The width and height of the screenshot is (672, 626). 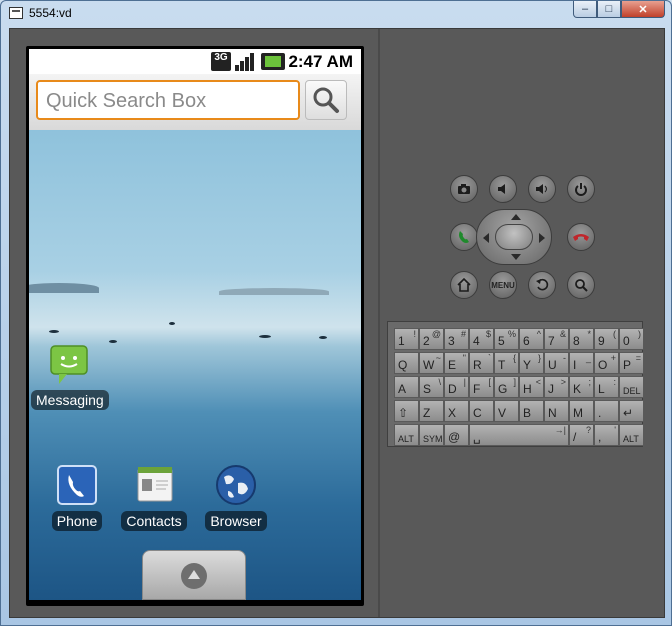 What do you see at coordinates (481, 339) in the screenshot?
I see `key-4: 4 $` at bounding box center [481, 339].